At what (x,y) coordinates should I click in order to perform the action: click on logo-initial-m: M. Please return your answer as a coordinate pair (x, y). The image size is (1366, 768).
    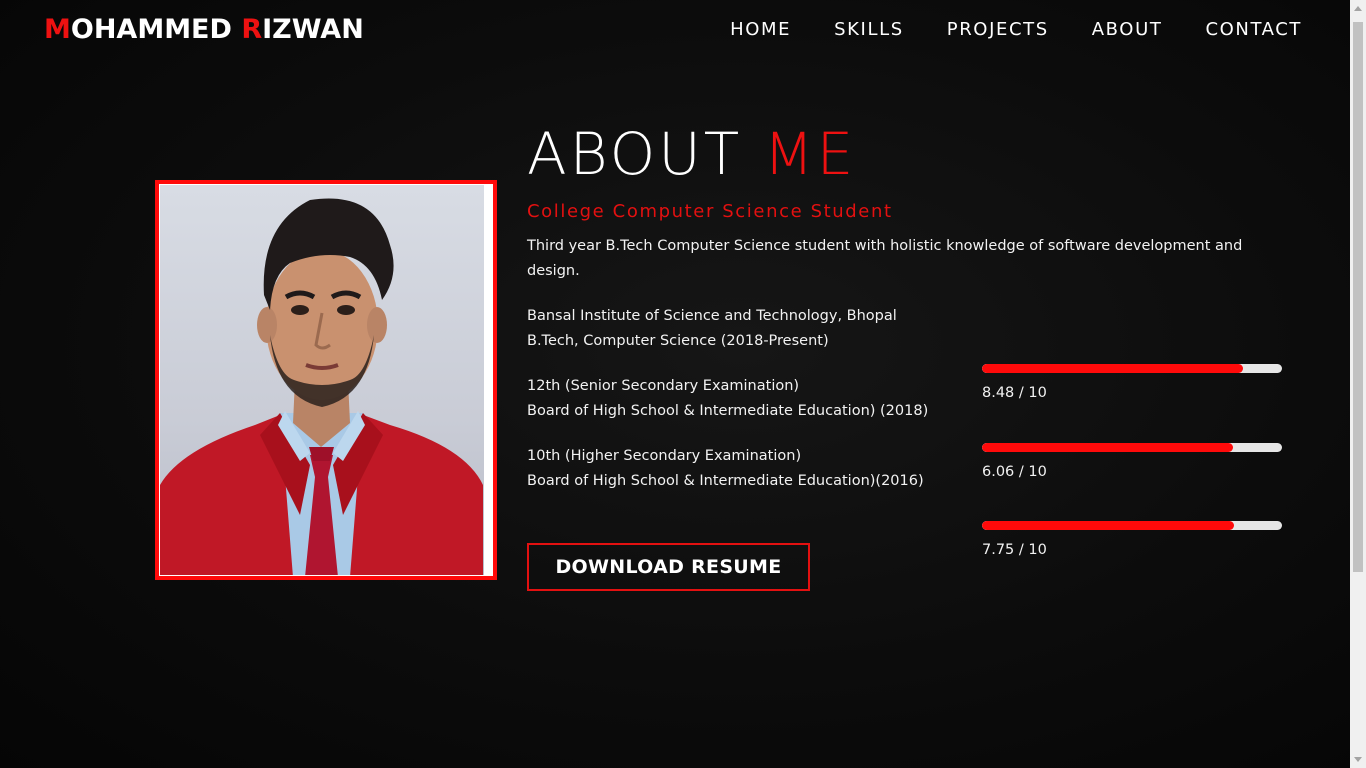
    Looking at the image, I should click on (57, 29).